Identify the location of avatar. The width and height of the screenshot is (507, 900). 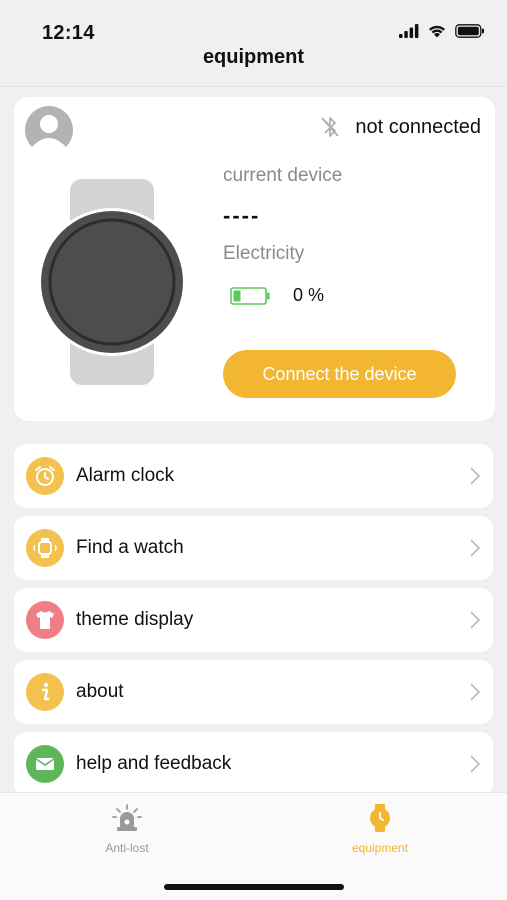
(49, 130).